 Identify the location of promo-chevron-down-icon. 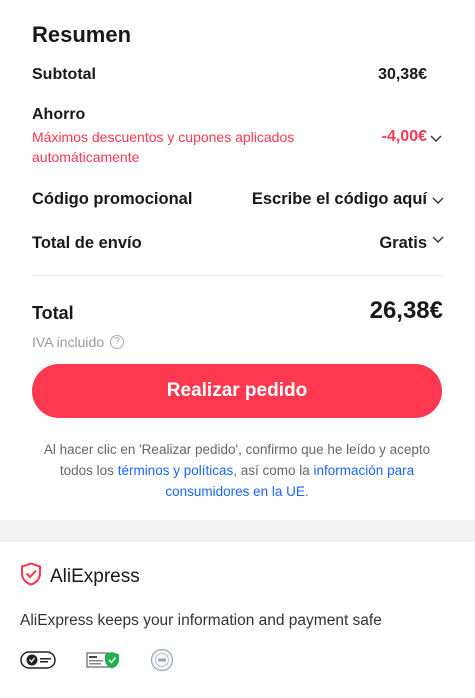
(438, 200).